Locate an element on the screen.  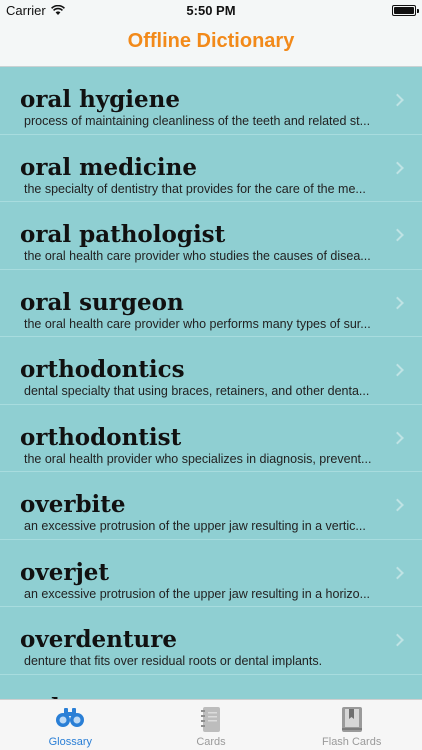
list-item: palate is located at coordinates (211, 687).